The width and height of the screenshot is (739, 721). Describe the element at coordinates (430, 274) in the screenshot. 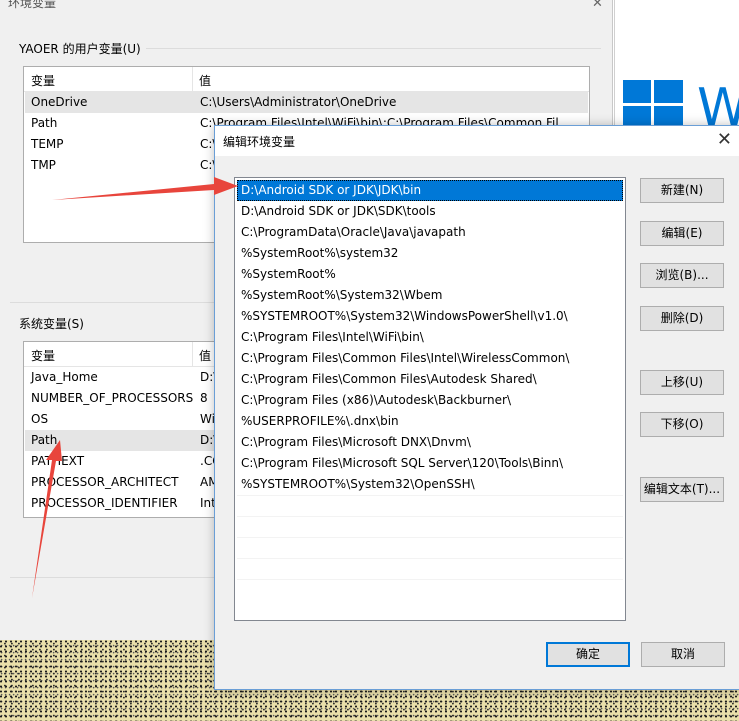

I see `path-entry: %SystemRoot%` at that location.